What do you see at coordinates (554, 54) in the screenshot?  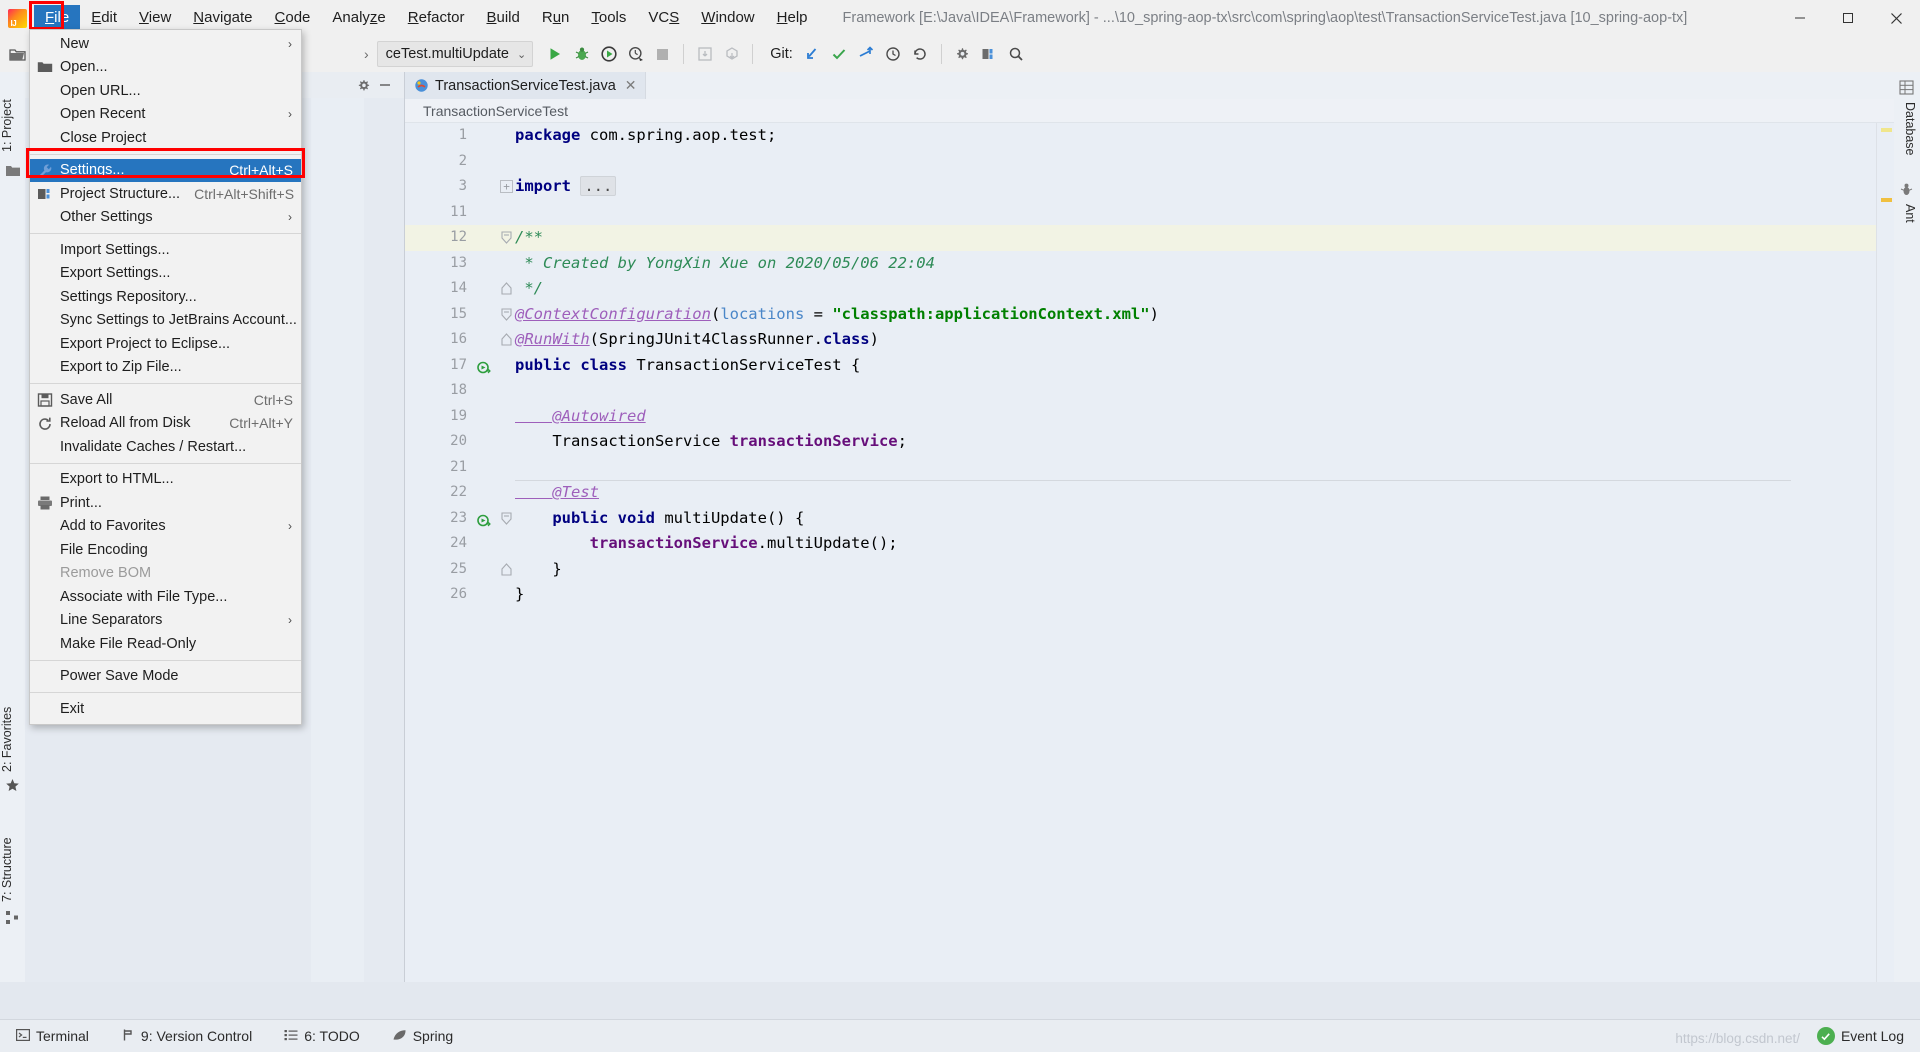 I see `run-button` at bounding box center [554, 54].